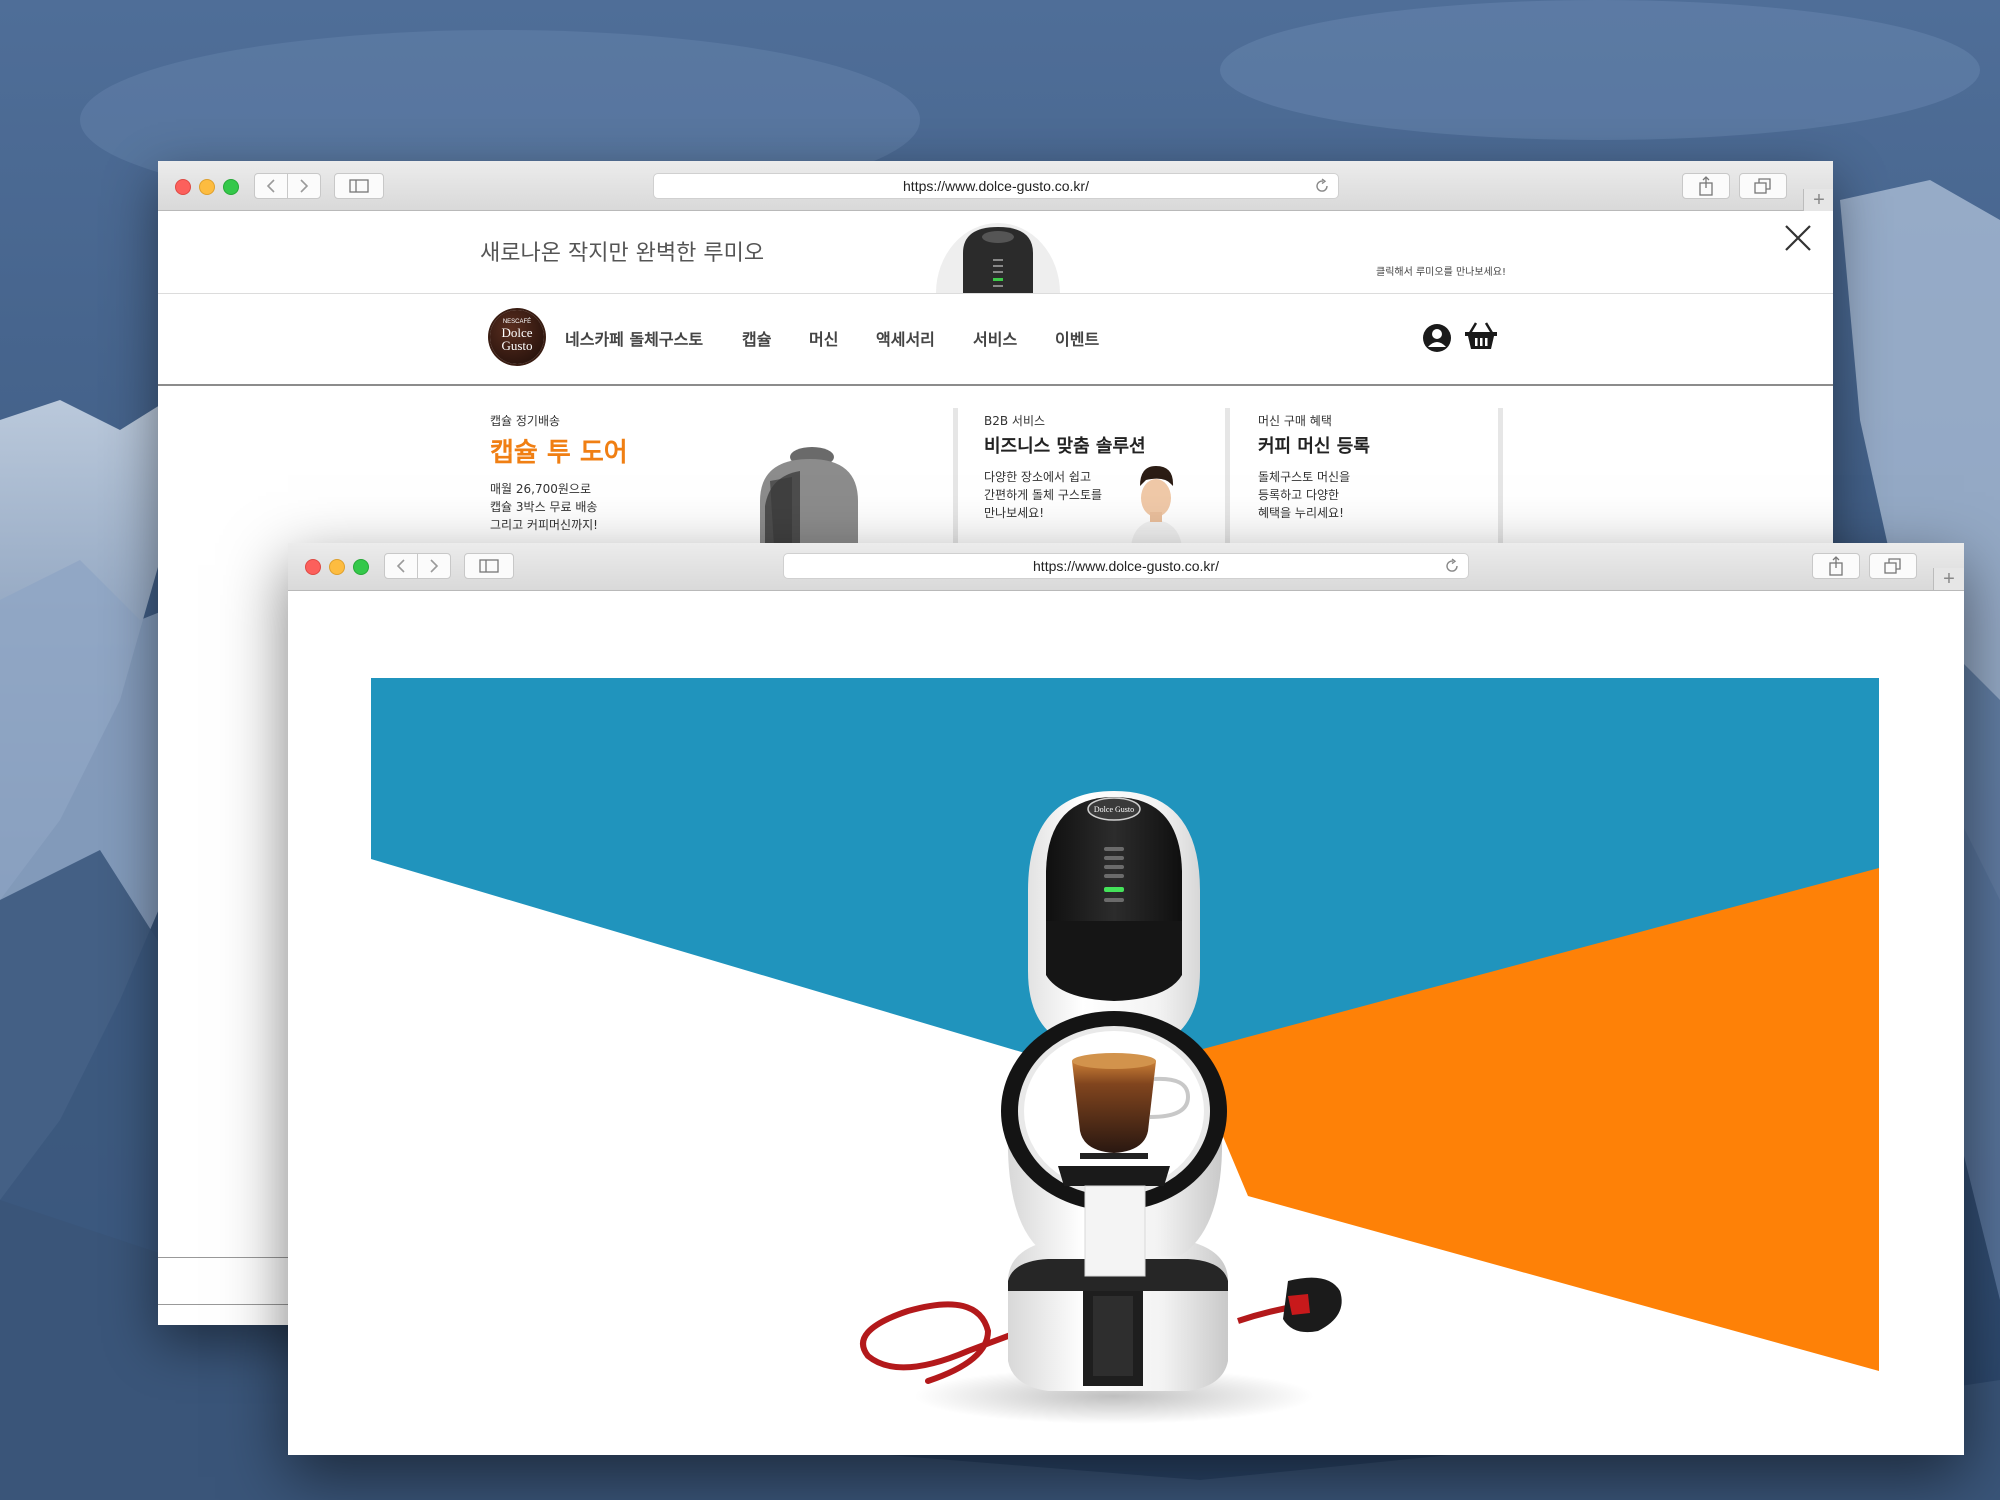  I want to click on promo-title: 새로나온 작지만 완벽한 루미오, so click(622, 253).